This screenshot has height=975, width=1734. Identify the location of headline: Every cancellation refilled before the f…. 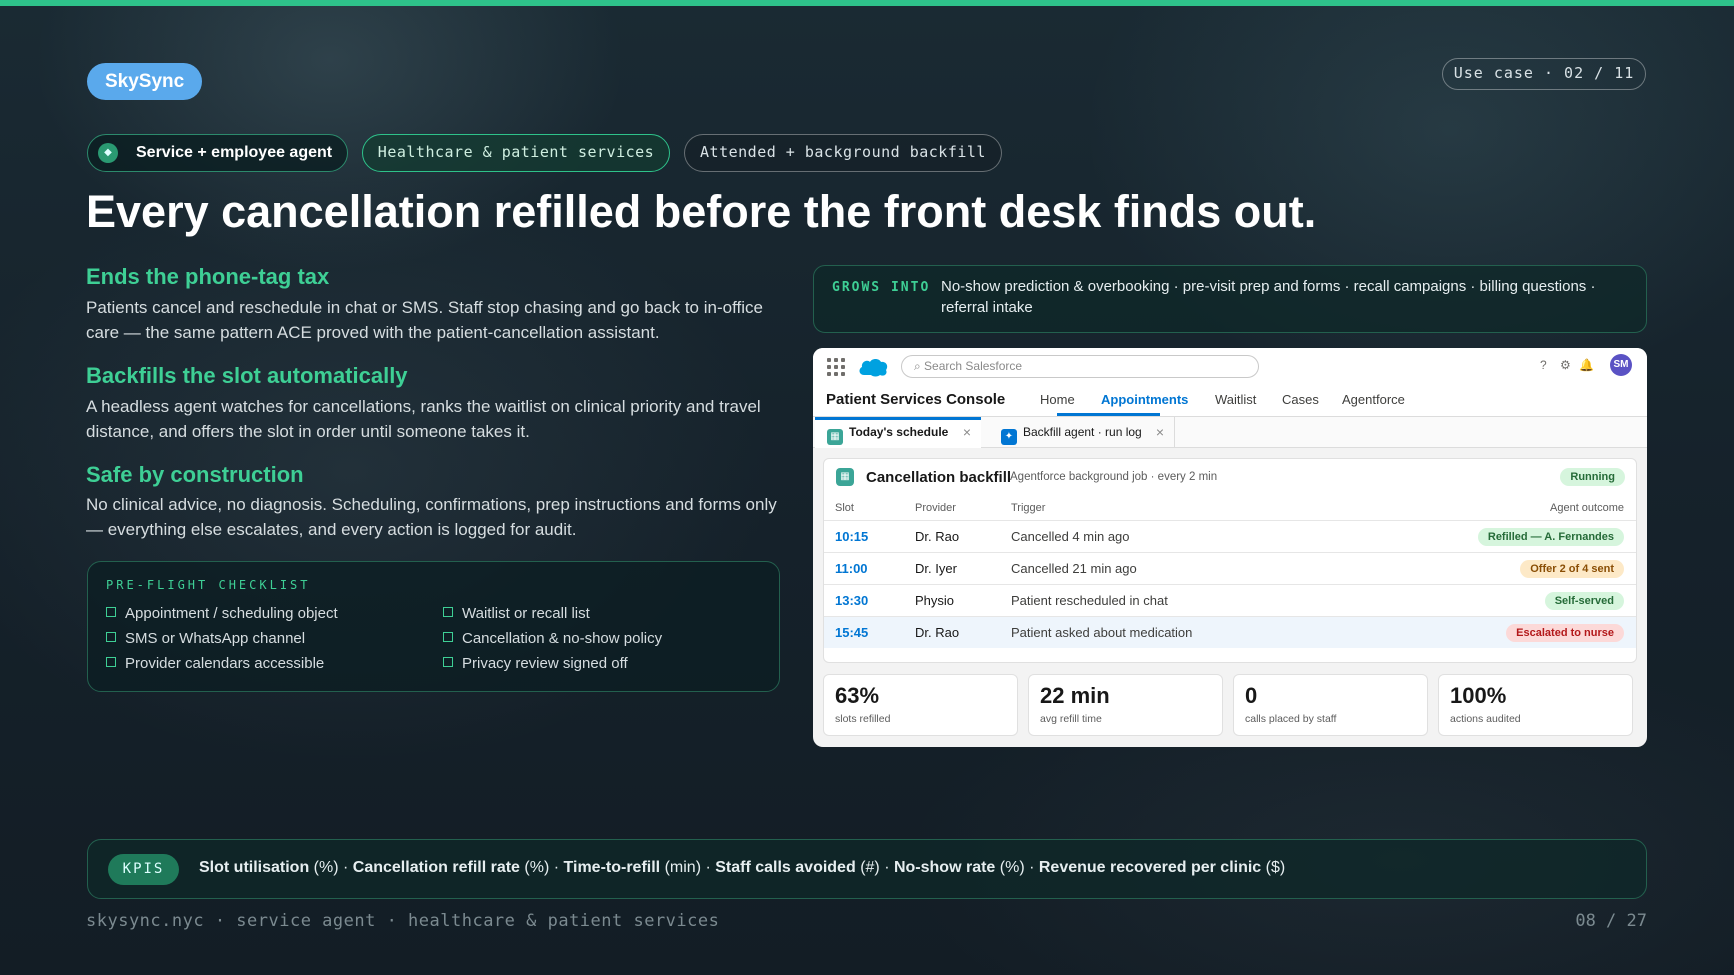
(701, 211).